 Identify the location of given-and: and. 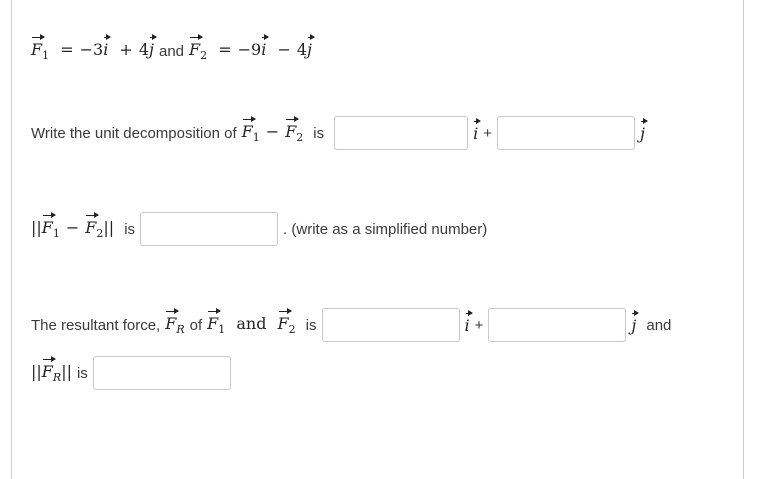
(171, 51).